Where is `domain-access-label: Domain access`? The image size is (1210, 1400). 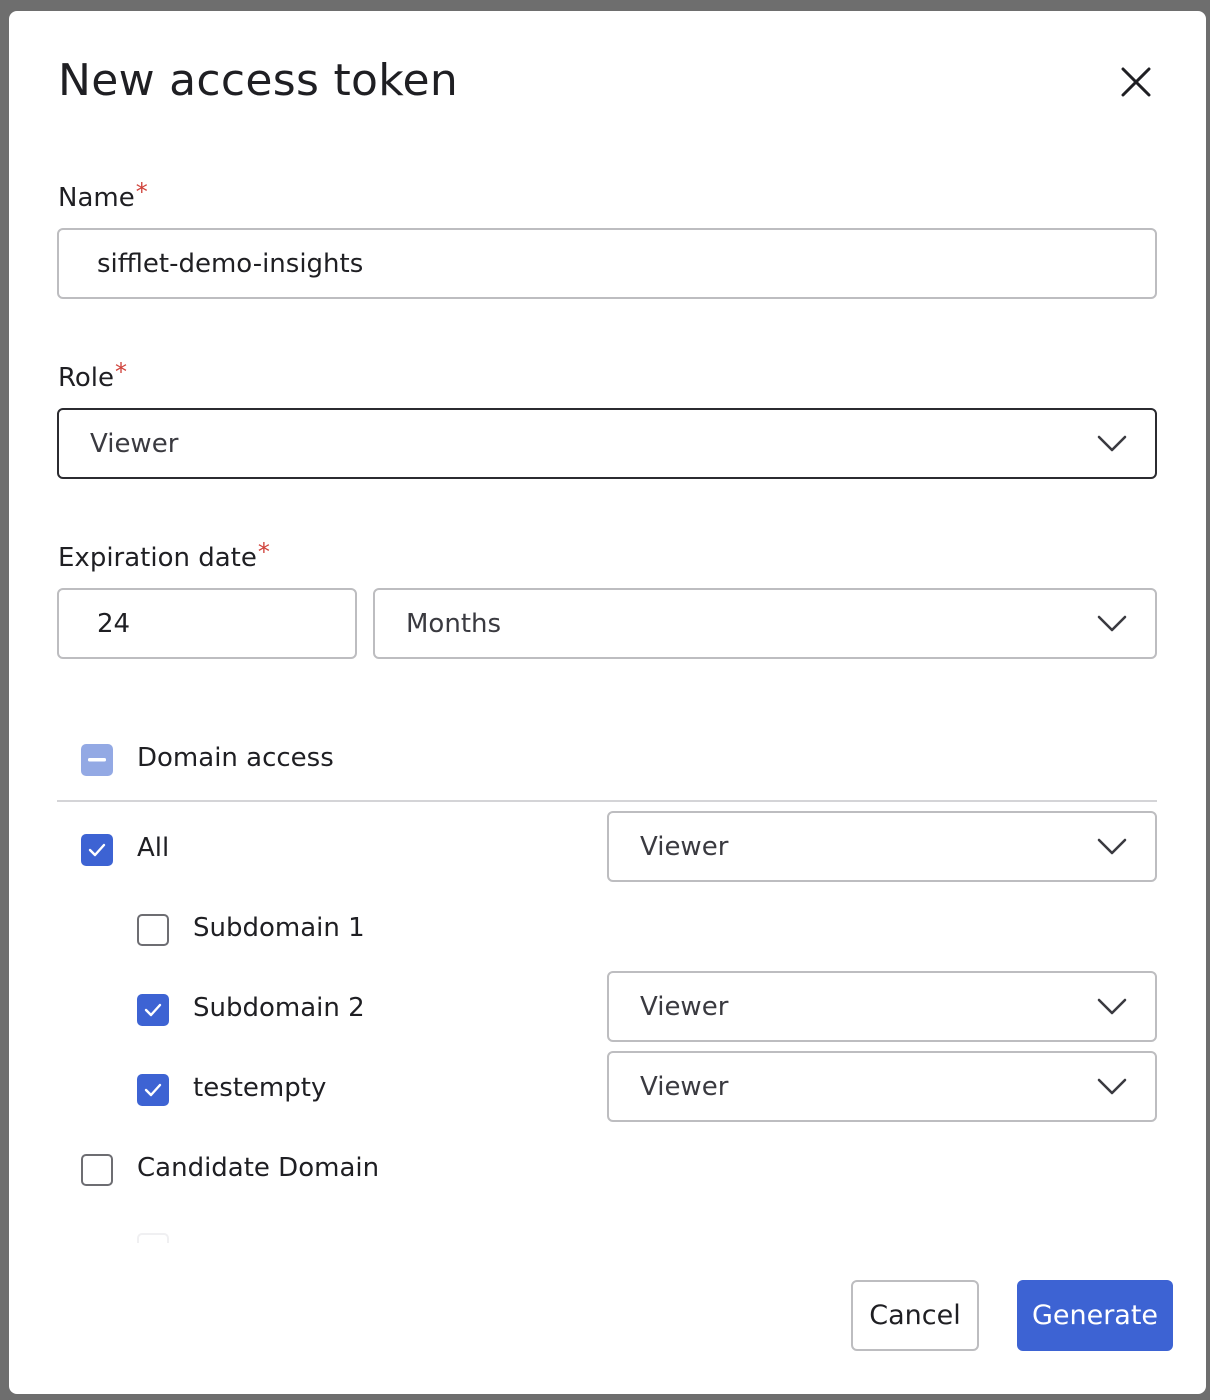
domain-access-label: Domain access is located at coordinates (235, 758).